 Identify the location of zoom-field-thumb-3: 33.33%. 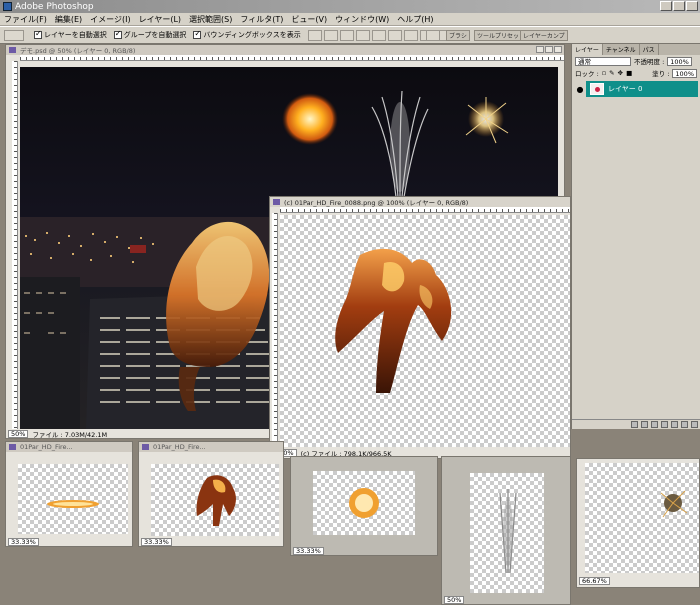
(308, 550).